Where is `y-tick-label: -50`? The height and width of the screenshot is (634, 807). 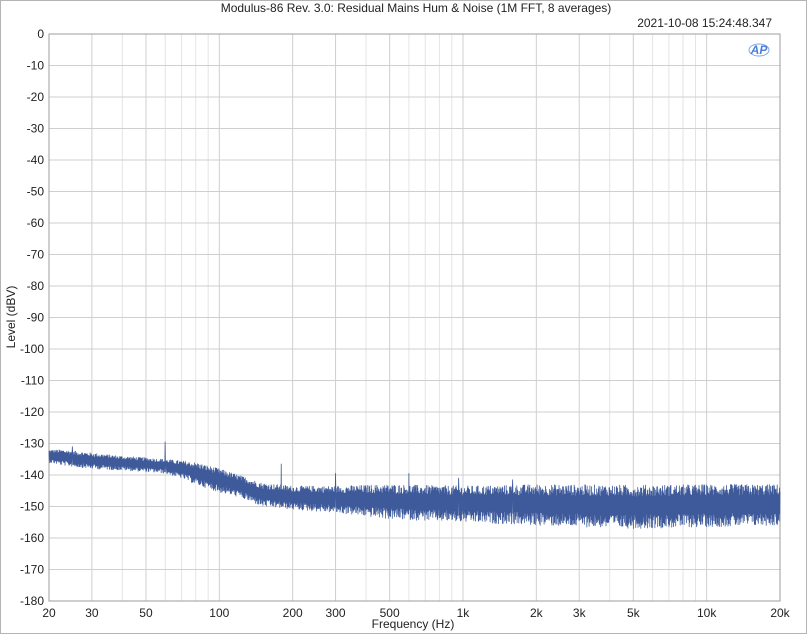
y-tick-label: -50 is located at coordinates (36, 192).